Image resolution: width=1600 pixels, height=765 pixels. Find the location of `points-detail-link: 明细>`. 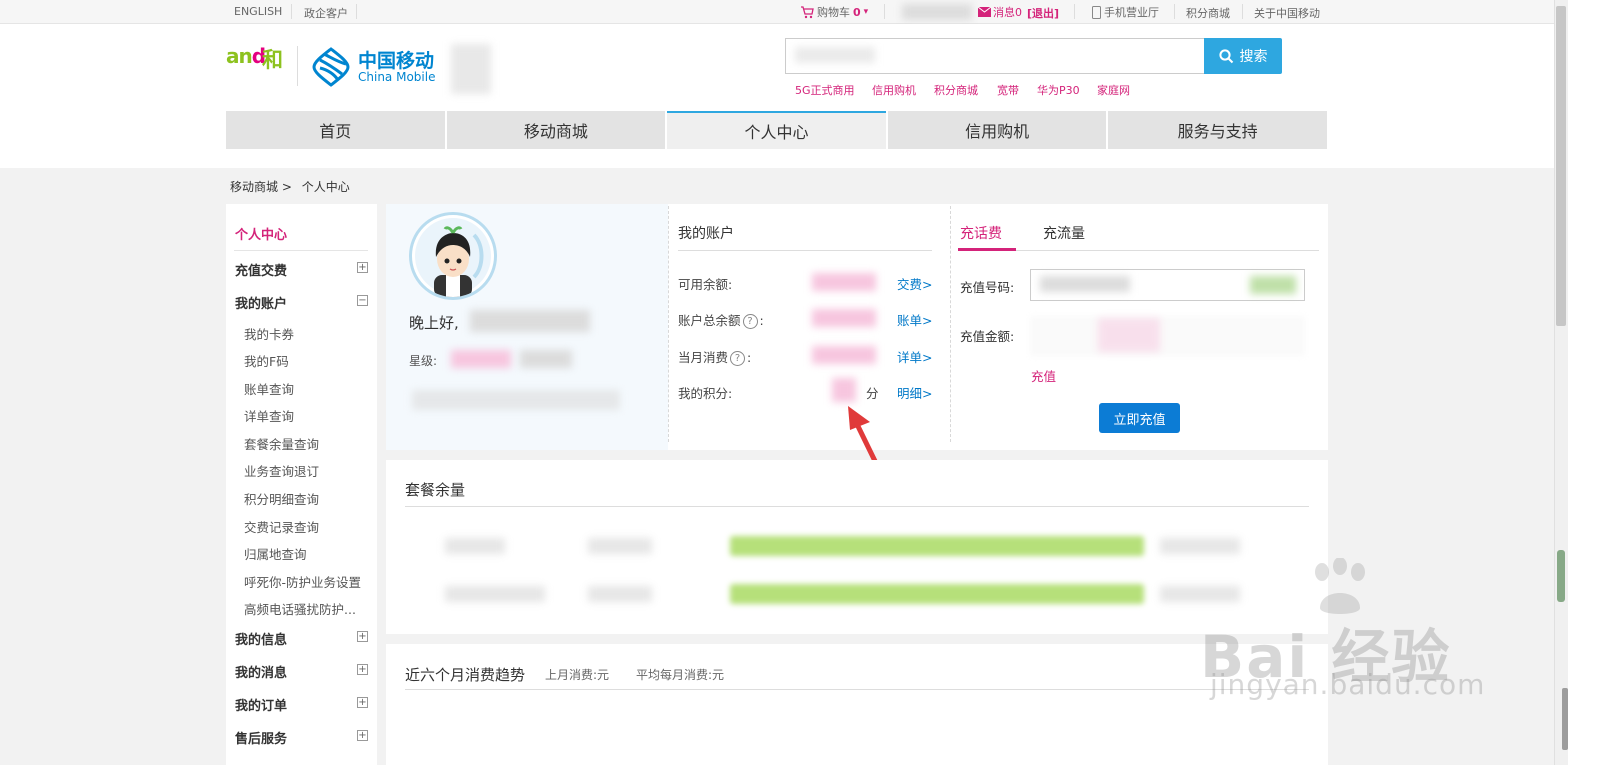

points-detail-link: 明细> is located at coordinates (914, 392).